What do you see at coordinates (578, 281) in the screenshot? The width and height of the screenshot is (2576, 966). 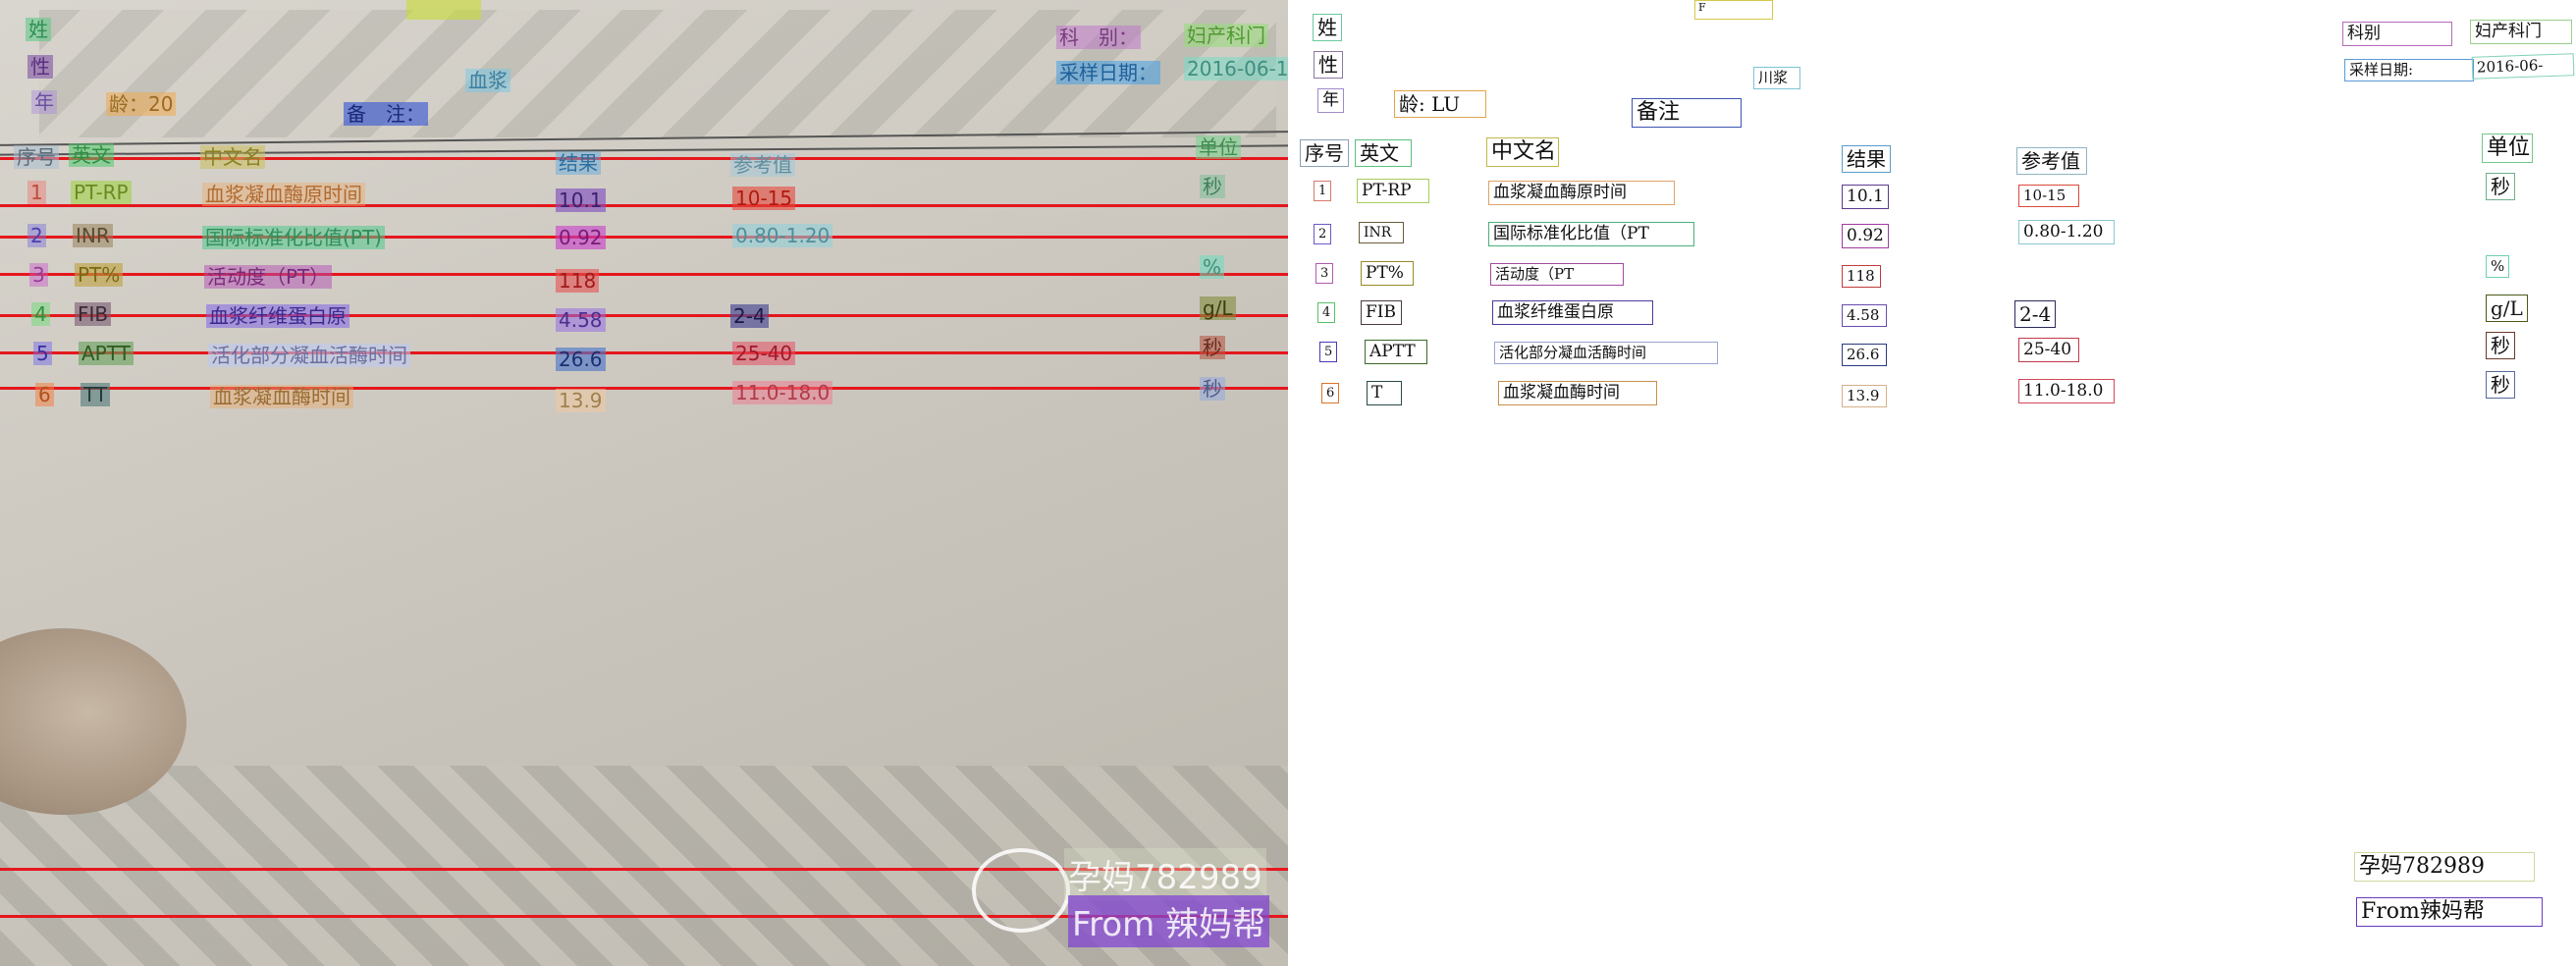 I see `photo-row3-result: 118` at bounding box center [578, 281].